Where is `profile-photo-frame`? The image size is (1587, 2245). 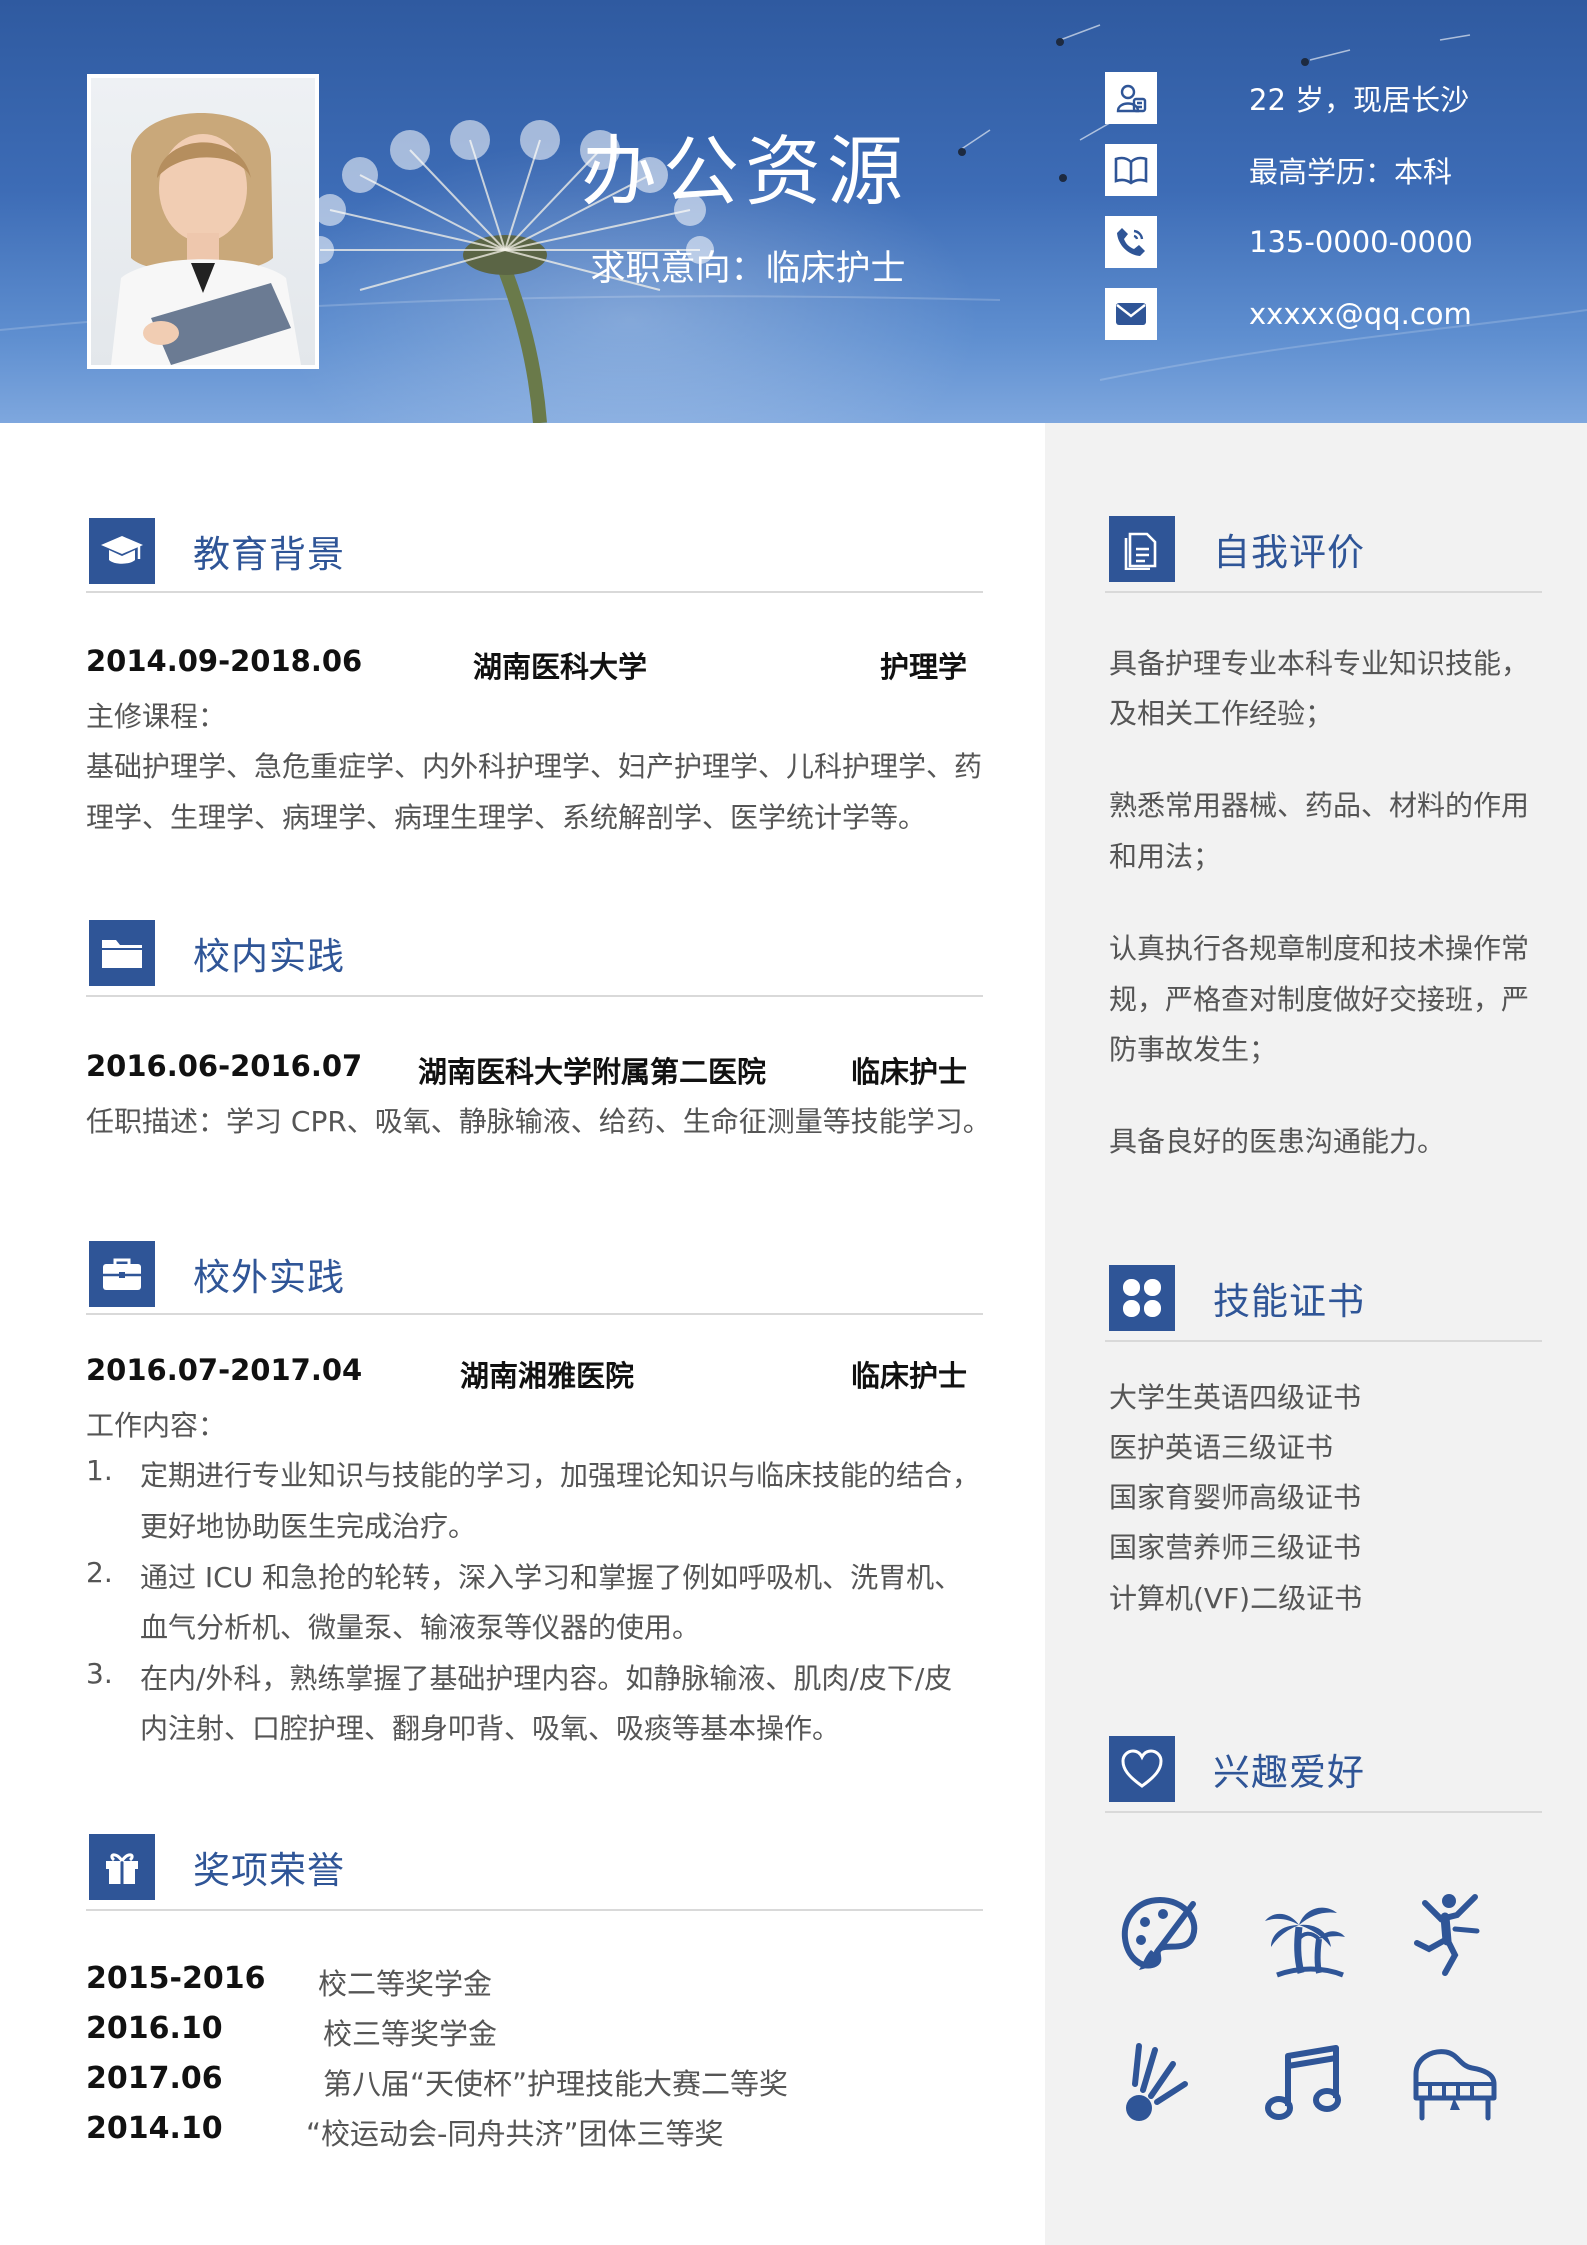 profile-photo-frame is located at coordinates (203, 221).